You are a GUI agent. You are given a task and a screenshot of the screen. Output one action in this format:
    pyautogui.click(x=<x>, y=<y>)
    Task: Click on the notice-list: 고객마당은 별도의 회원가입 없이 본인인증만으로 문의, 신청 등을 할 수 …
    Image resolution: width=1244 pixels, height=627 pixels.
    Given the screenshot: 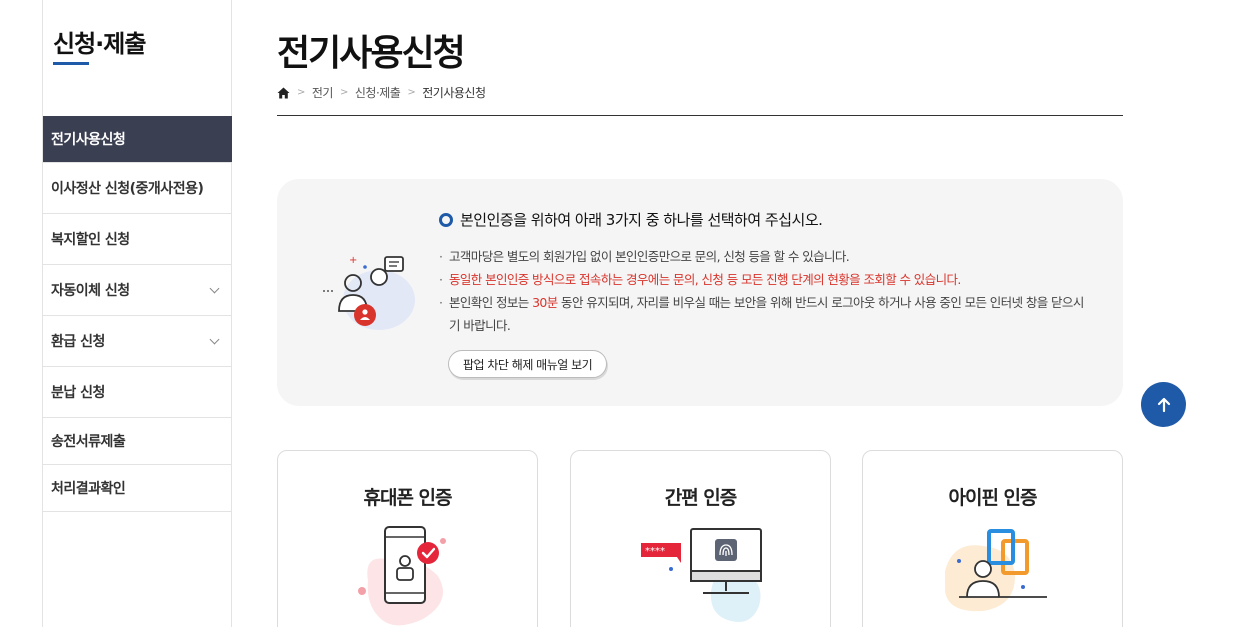 What is the action you would take?
    pyautogui.click(x=764, y=291)
    